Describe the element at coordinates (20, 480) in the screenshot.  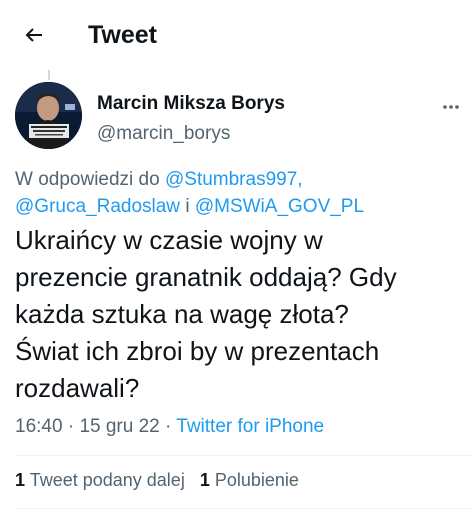
I see `retweets-count: 1` at that location.